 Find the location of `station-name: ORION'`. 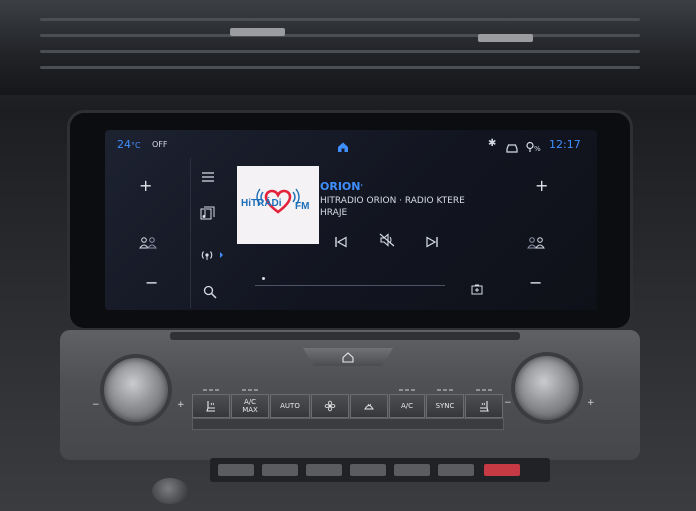

station-name: ORION' is located at coordinates (341, 186).